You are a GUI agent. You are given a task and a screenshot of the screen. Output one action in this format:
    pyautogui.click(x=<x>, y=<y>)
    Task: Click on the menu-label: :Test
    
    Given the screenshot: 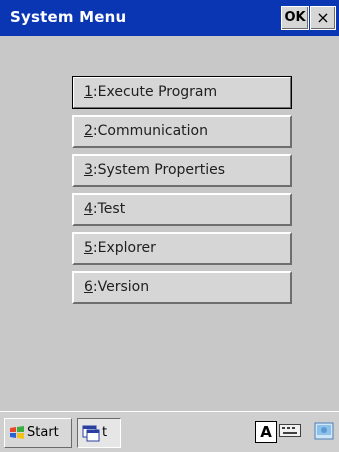 What is the action you would take?
    pyautogui.click(x=109, y=209)
    